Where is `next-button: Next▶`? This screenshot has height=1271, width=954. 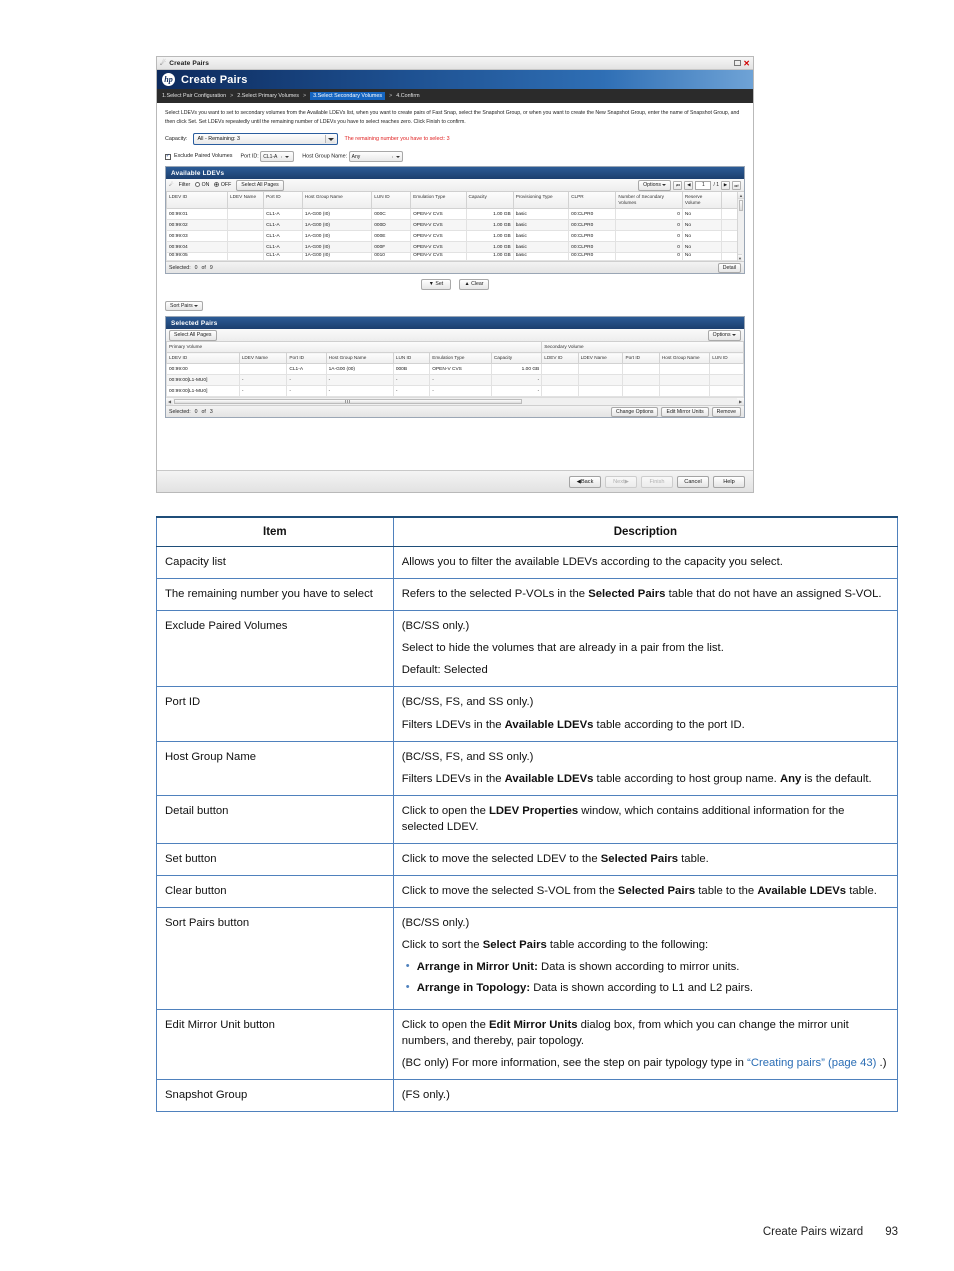
next-button: Next▶ is located at coordinates (621, 481).